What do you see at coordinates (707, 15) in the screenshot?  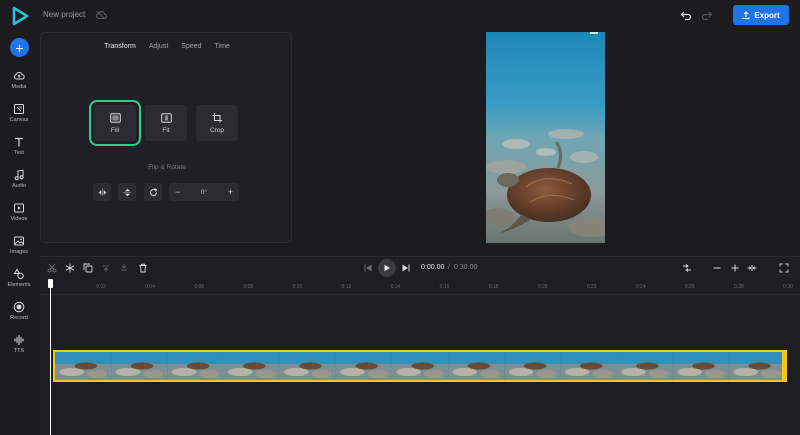 I see `redo-icon` at bounding box center [707, 15].